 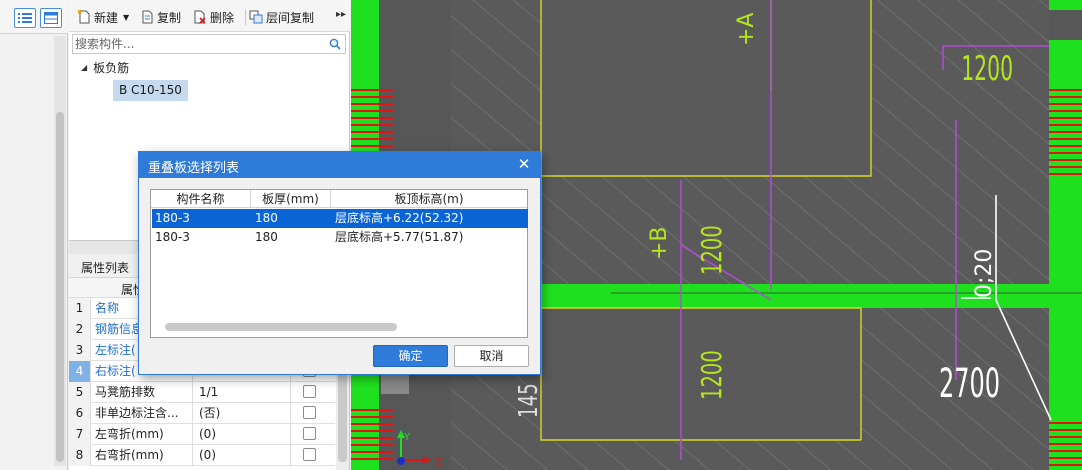 What do you see at coordinates (84, 67) in the screenshot?
I see `tree-collapse-arrow-icon: ◢` at bounding box center [84, 67].